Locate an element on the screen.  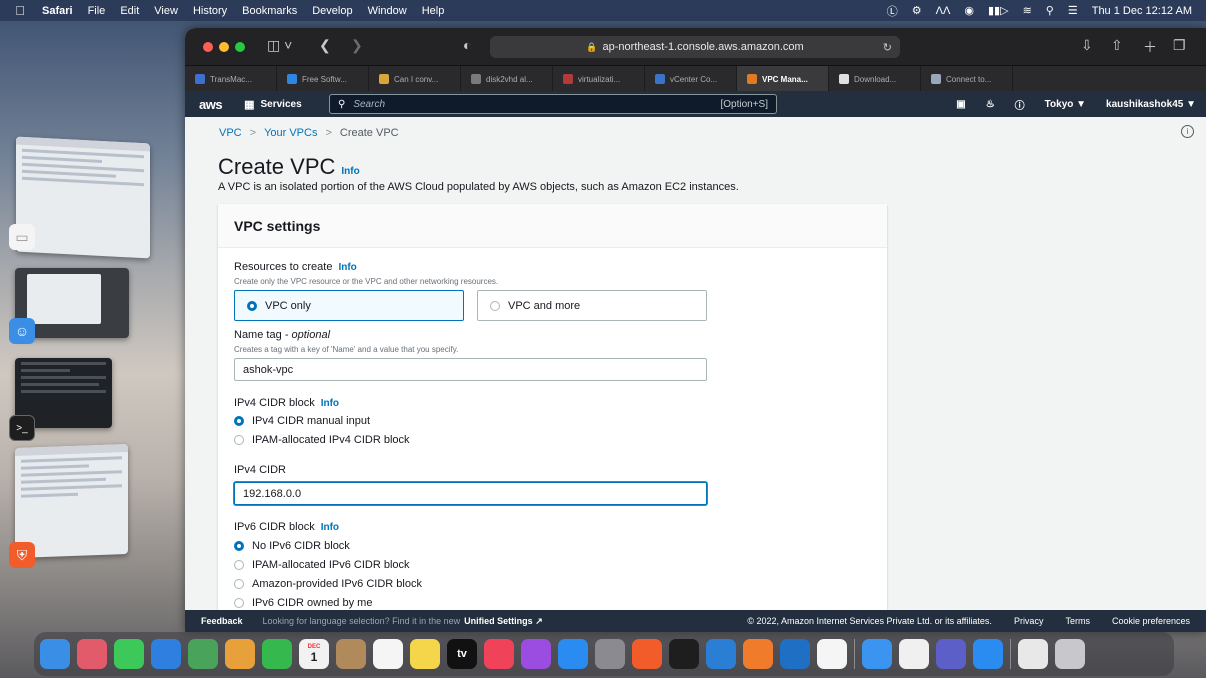
close-window-button is located at coordinates (208, 47).